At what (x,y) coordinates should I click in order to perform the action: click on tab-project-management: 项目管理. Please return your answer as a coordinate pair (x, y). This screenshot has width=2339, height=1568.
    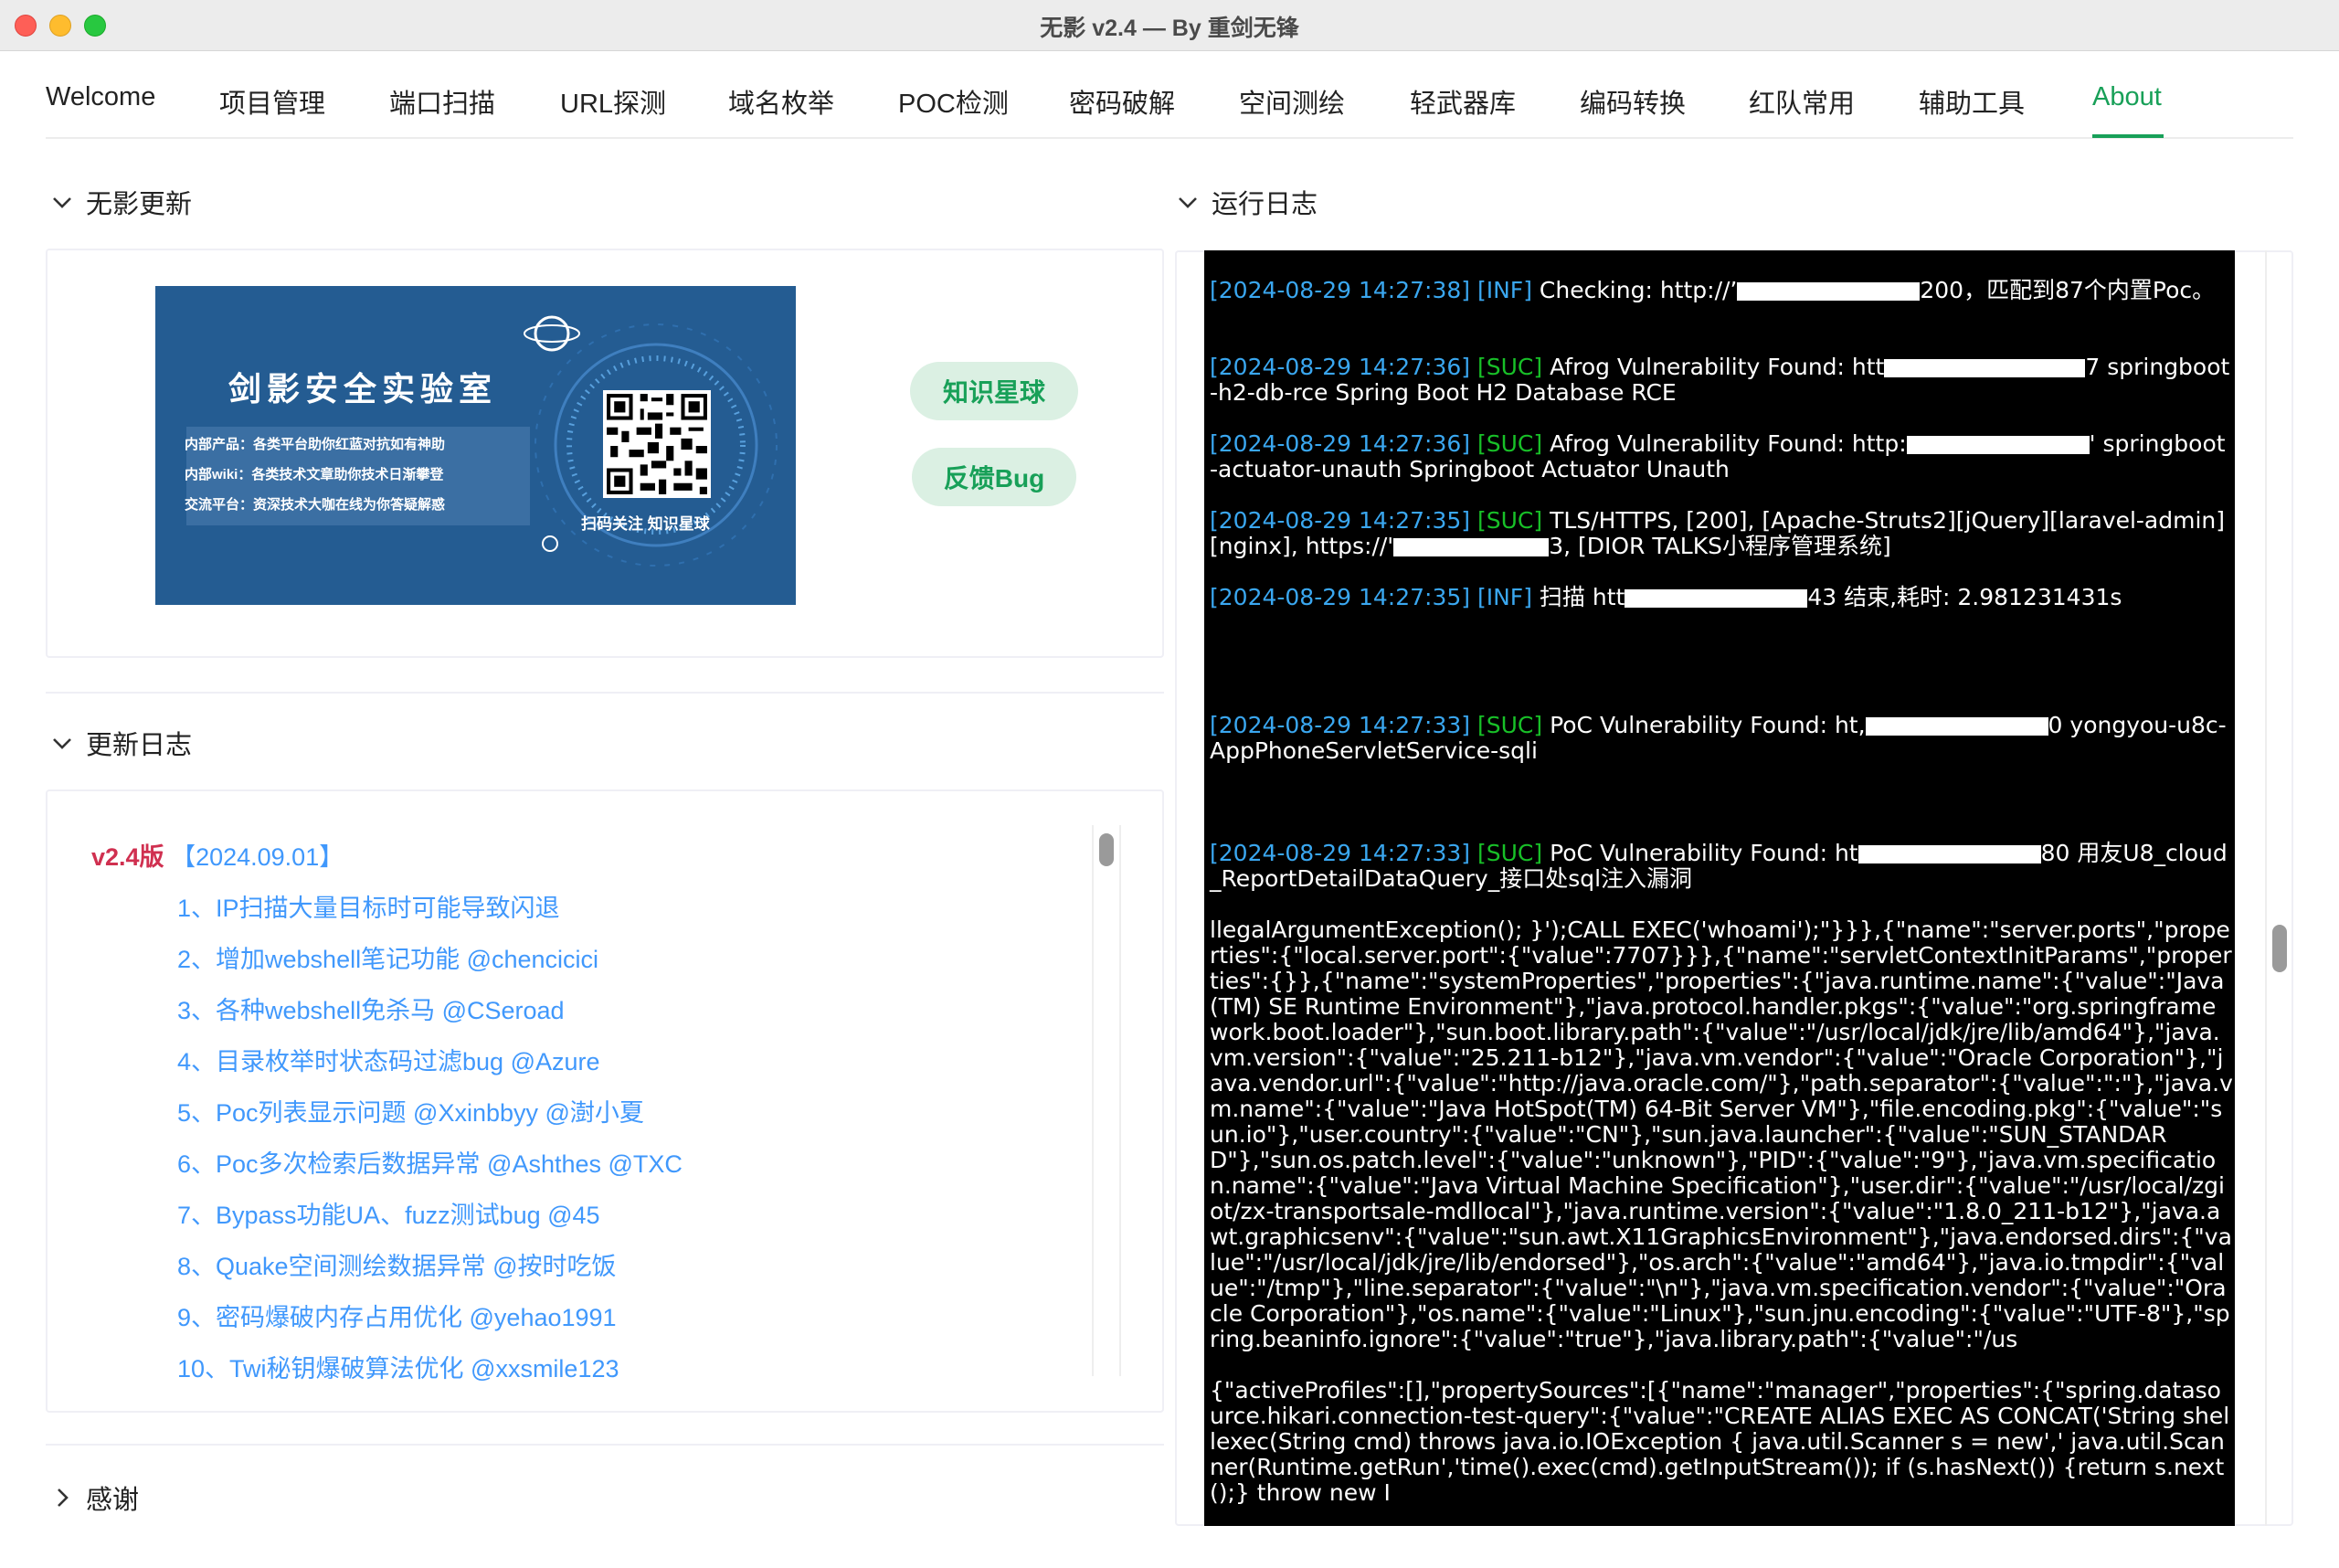
    Looking at the image, I should click on (272, 102).